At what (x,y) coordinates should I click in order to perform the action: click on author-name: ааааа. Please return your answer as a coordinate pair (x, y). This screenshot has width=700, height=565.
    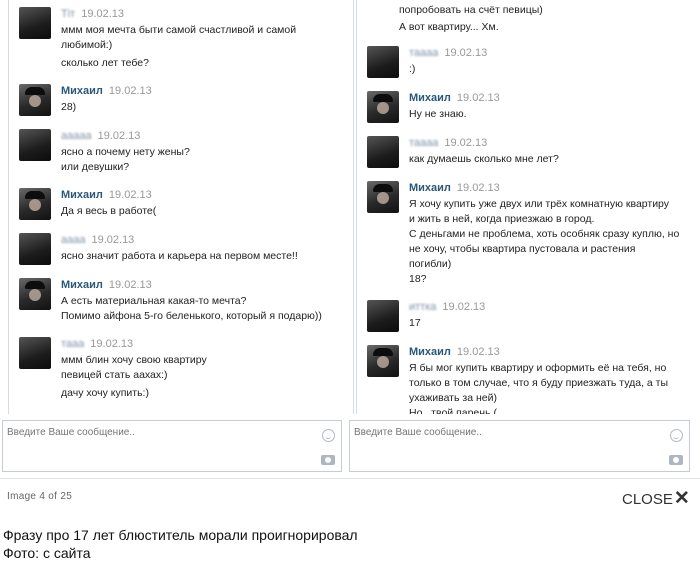
    Looking at the image, I should click on (76, 136).